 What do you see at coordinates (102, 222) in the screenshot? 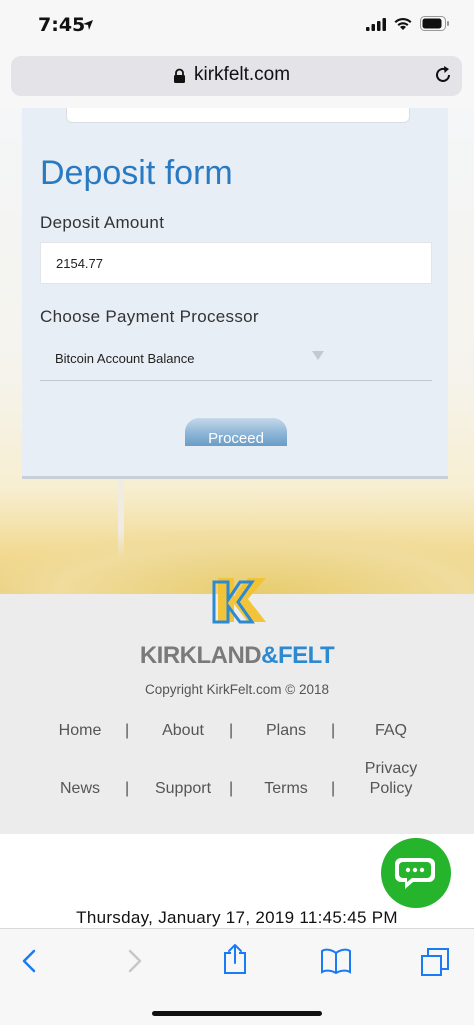
I see `amount-label: Deposit Amount` at bounding box center [102, 222].